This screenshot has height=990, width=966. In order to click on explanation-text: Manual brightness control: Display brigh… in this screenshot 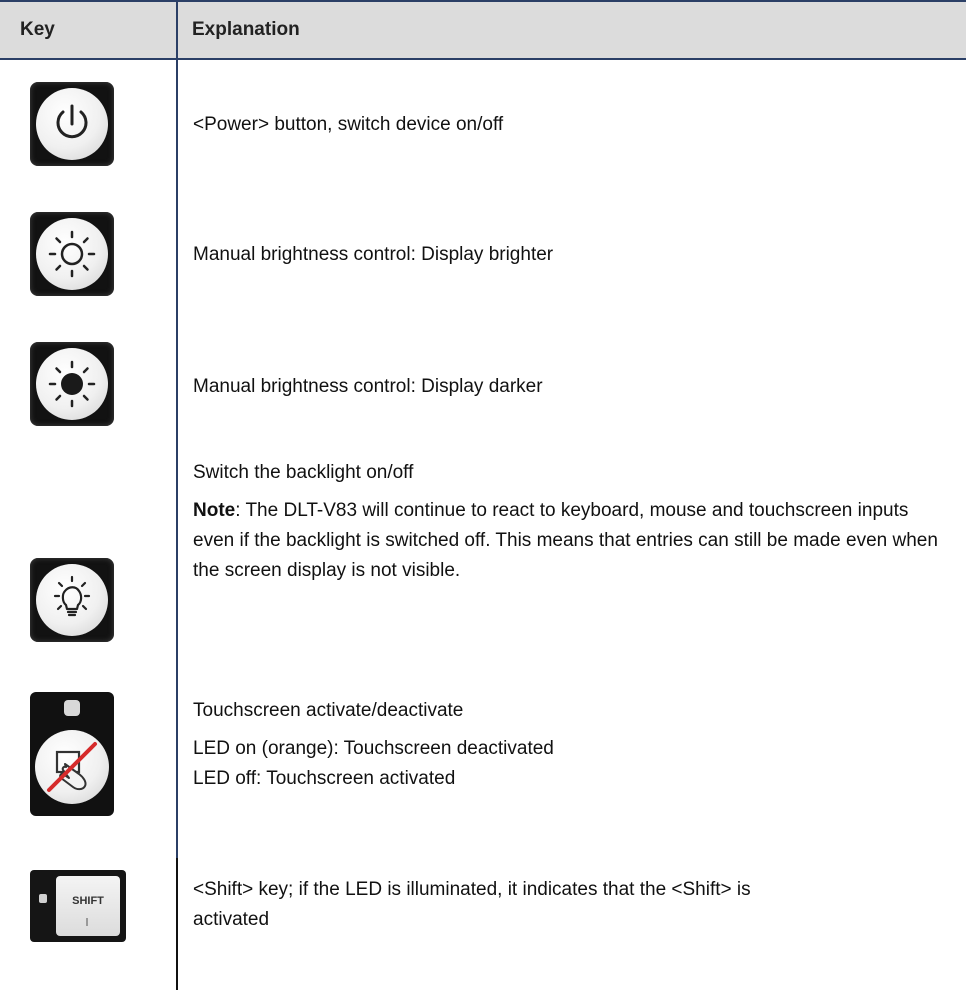, I will do `click(373, 254)`.